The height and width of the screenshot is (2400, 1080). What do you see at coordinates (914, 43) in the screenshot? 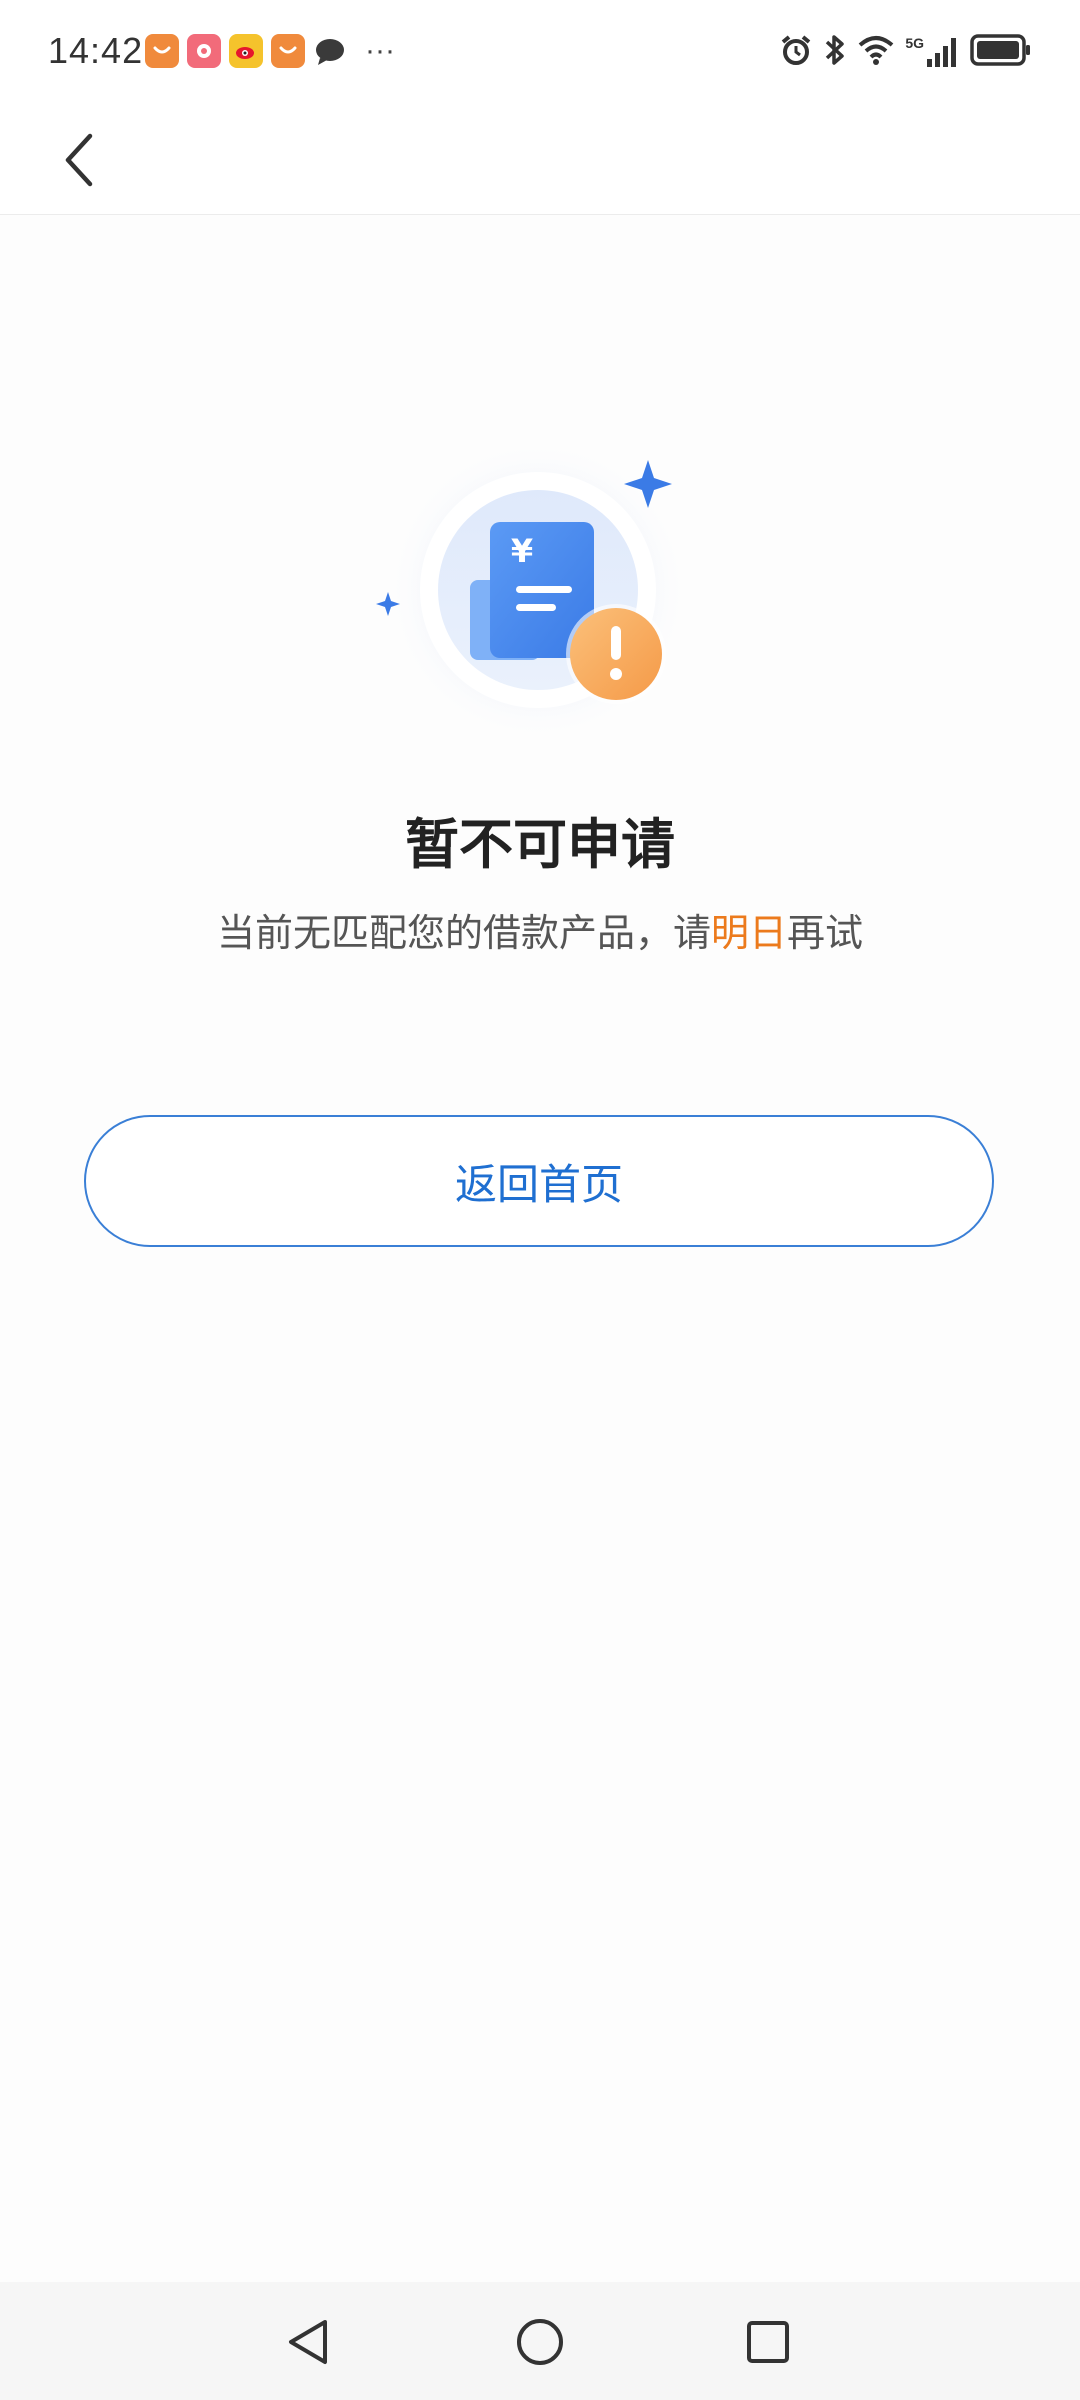
I see `network-type-label: 5G` at bounding box center [914, 43].